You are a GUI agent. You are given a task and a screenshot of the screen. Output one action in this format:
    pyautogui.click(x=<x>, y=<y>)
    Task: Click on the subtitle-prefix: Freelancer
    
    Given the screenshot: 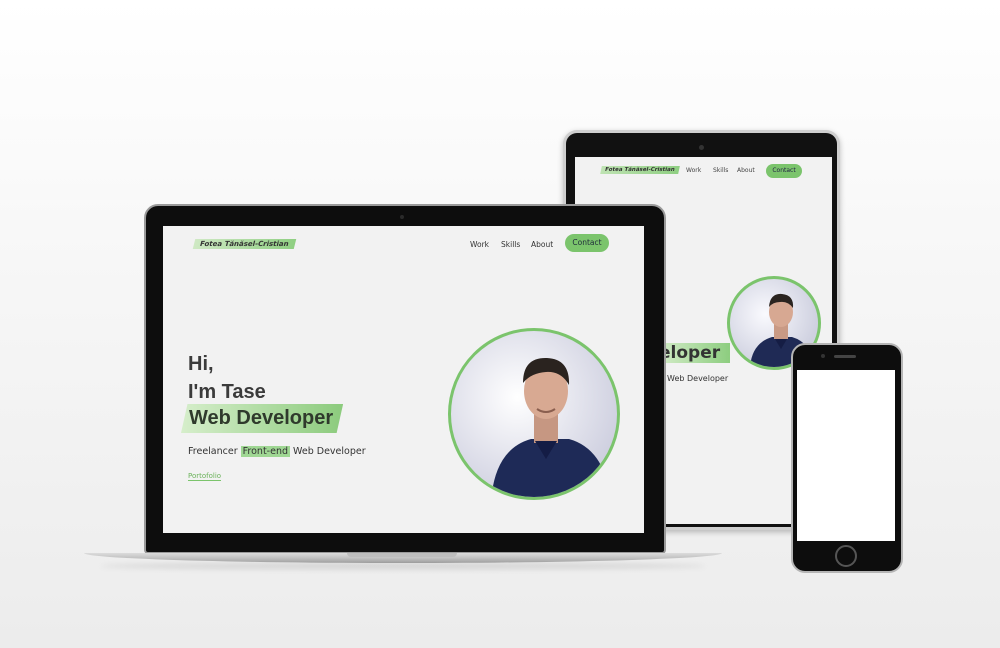 What is the action you would take?
    pyautogui.click(x=214, y=451)
    